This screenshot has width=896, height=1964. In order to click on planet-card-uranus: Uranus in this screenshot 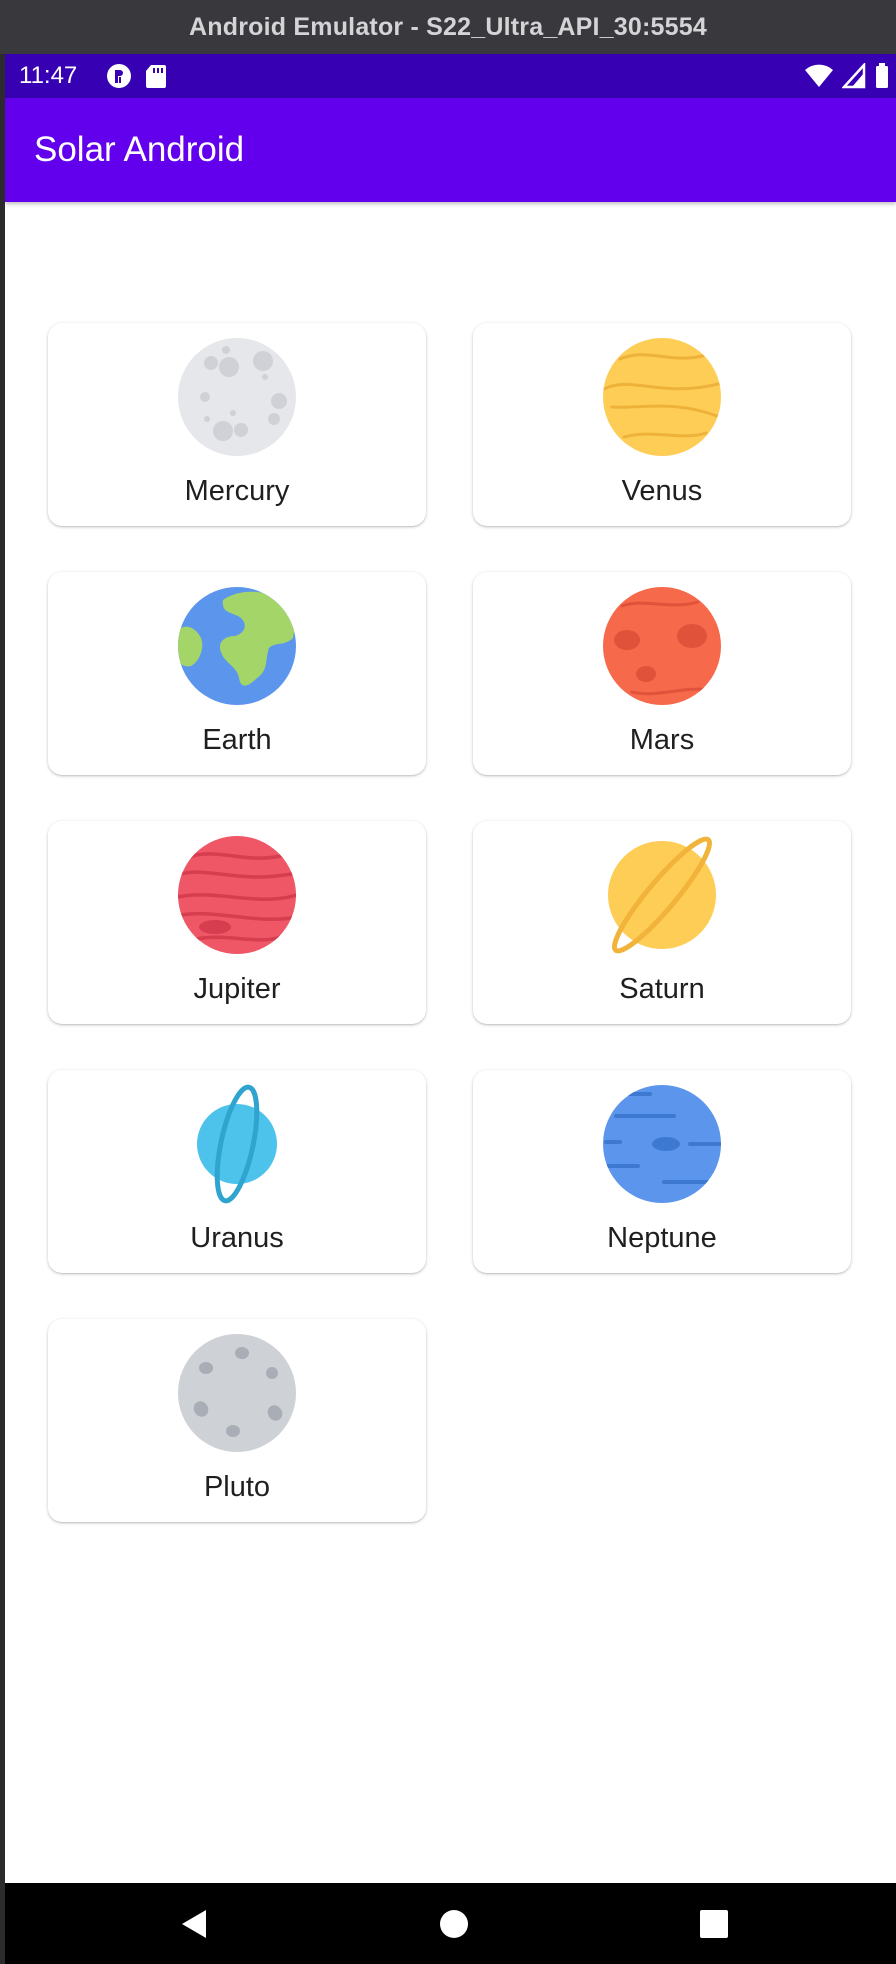, I will do `click(237, 1171)`.